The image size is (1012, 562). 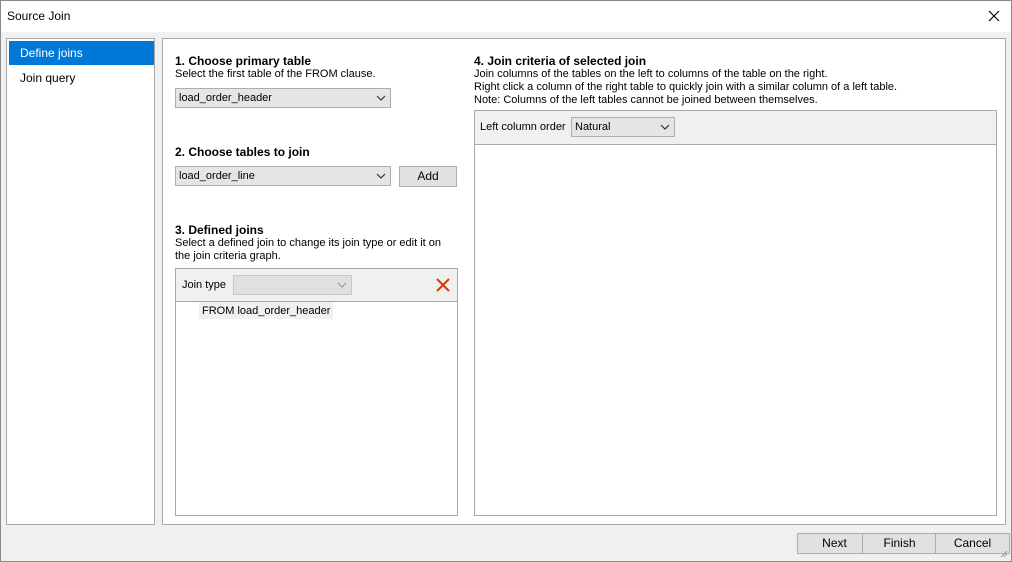 I want to click on defined-joins-toolbar: Join type, so click(x=316, y=285).